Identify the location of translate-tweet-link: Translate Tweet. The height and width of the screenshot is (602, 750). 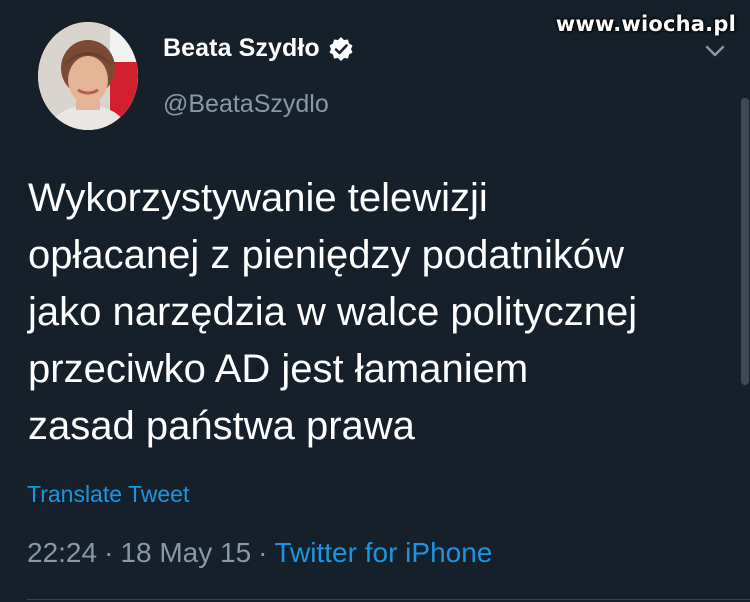
(108, 494).